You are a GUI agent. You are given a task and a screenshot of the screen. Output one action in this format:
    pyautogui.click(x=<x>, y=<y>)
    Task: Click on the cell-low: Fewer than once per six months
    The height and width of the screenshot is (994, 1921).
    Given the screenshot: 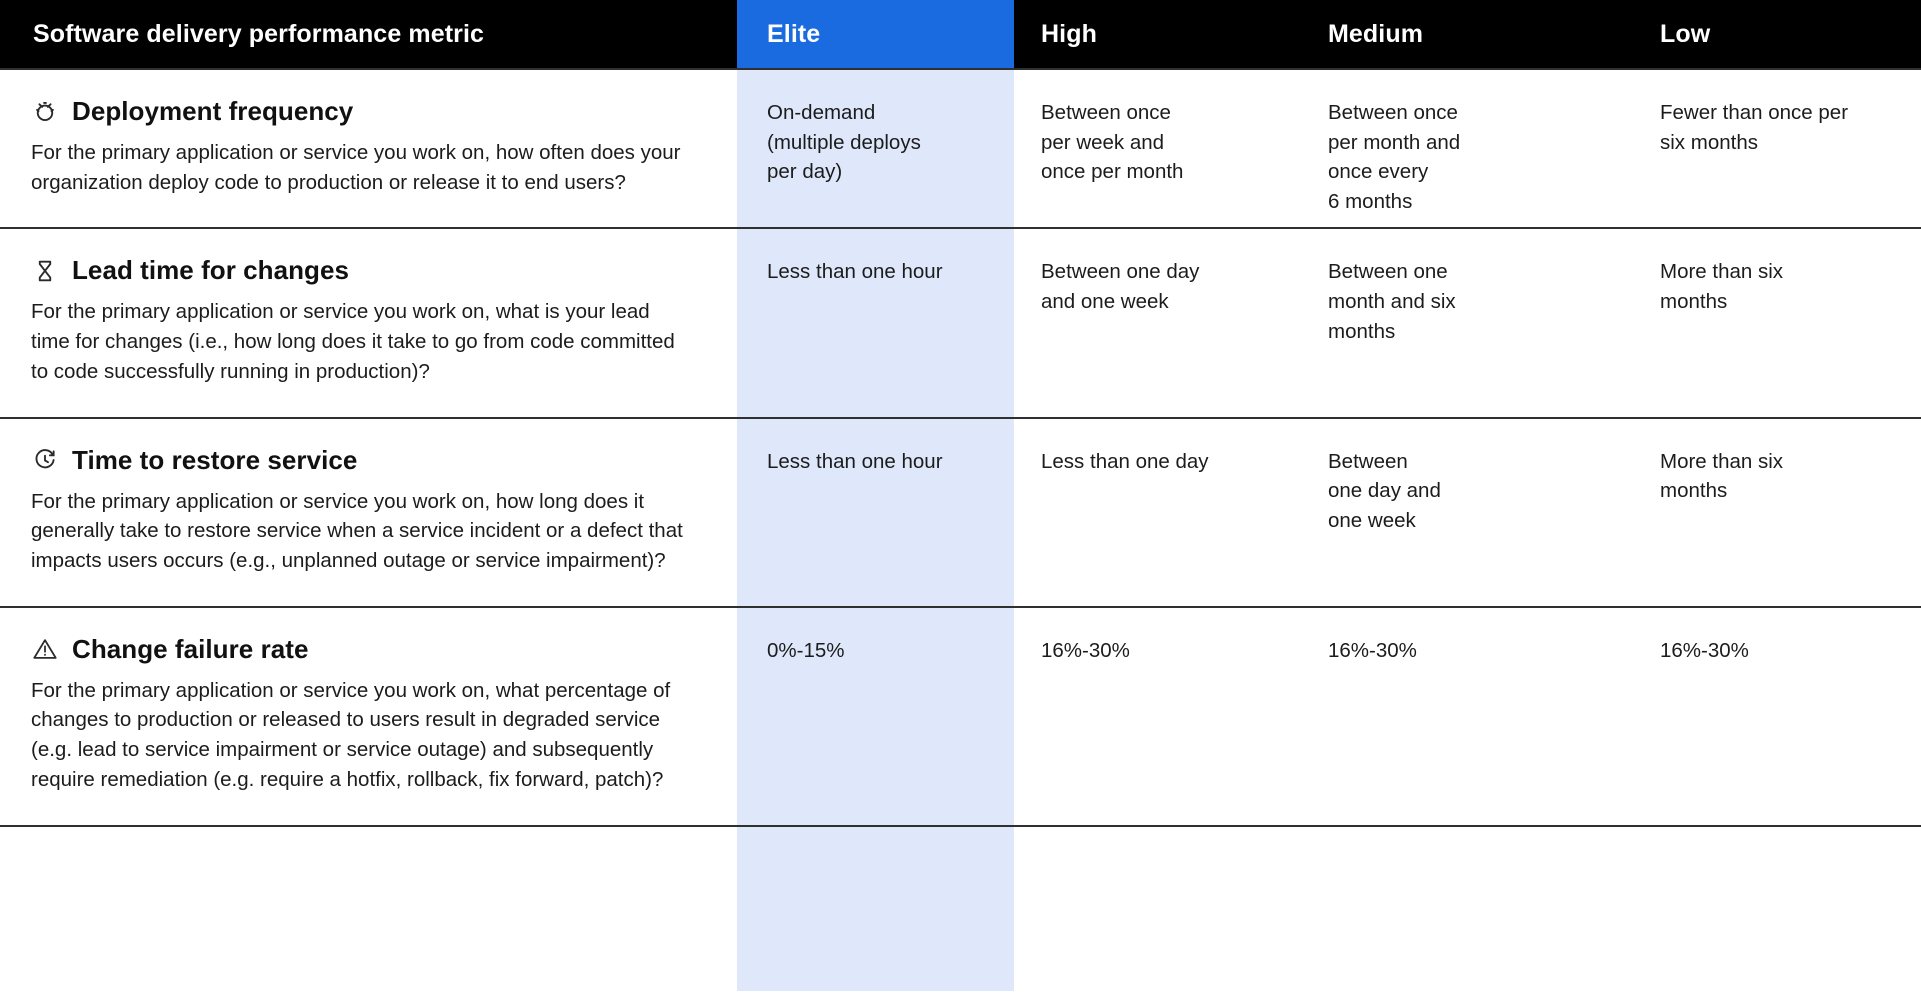 What is the action you would take?
    pyautogui.click(x=1776, y=148)
    